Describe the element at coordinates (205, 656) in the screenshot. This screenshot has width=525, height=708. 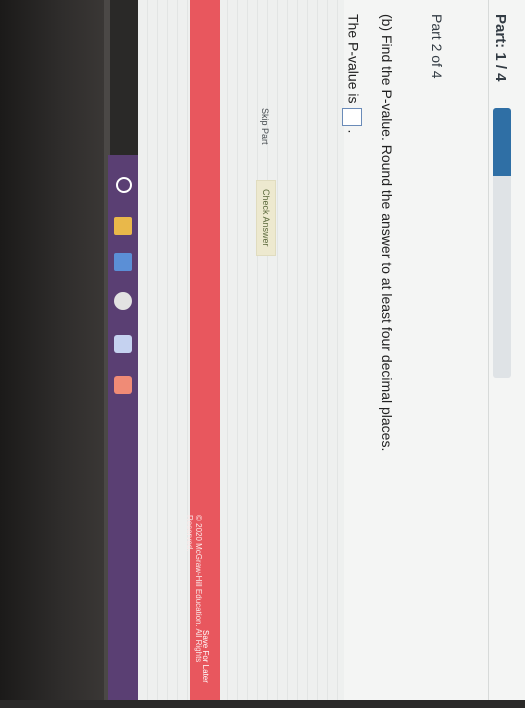
I see `save-for-later-button: Save For Later` at that location.